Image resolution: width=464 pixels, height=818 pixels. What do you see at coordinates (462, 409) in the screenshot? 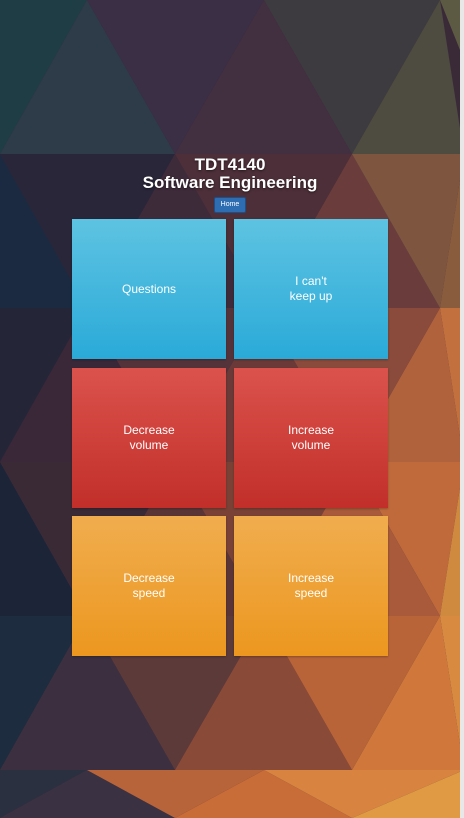
I see `scrollbar-track` at bounding box center [462, 409].